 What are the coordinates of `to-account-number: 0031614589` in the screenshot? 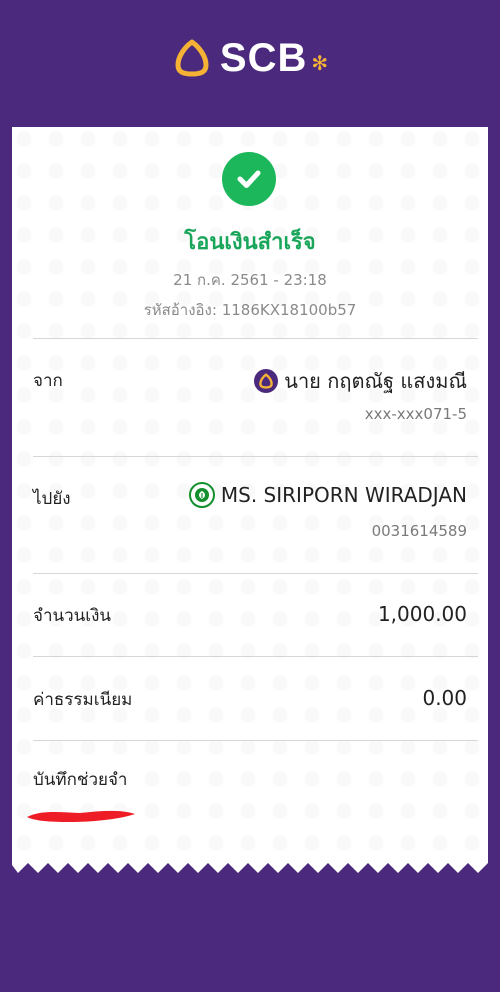 It's located at (419, 531).